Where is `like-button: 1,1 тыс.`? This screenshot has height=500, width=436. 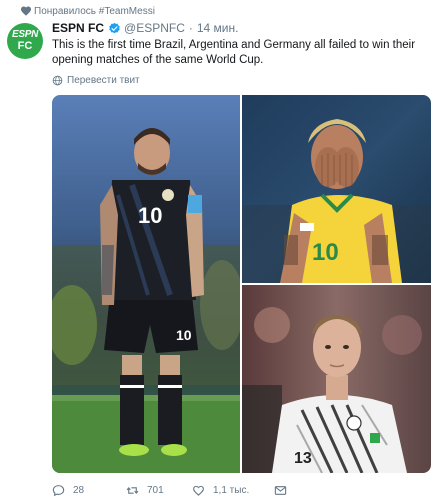
like-button: 1,1 тыс. is located at coordinates (233, 490).